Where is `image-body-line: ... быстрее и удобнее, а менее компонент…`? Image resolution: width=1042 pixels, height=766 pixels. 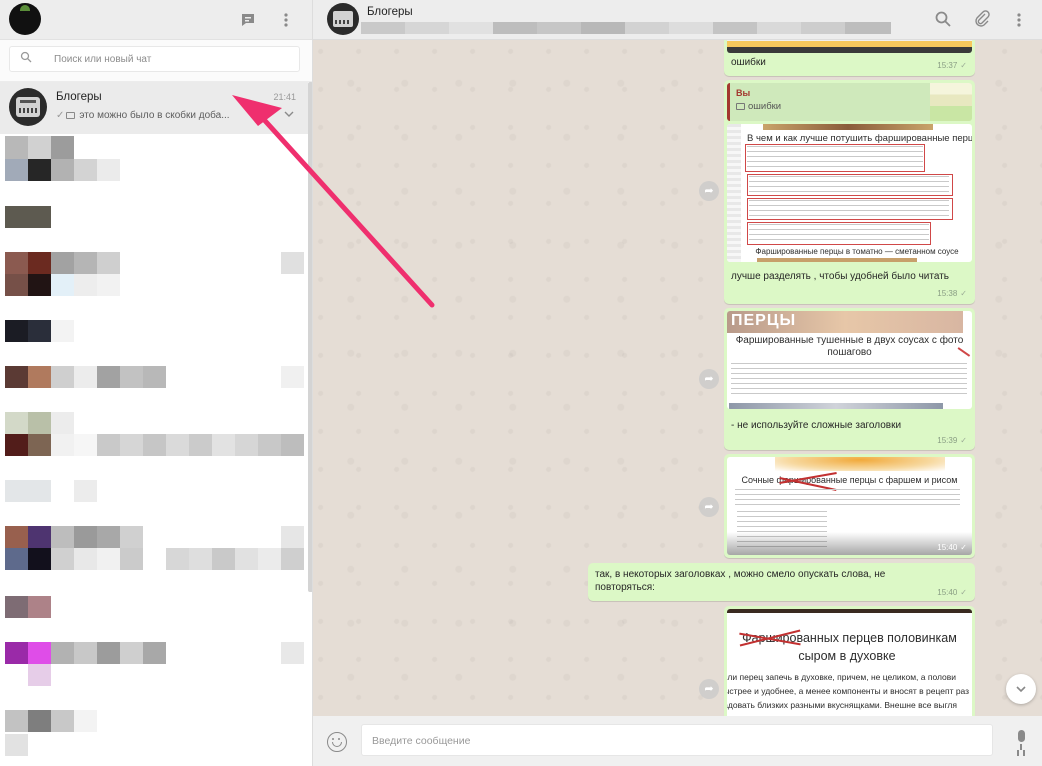 image-body-line: ... быстрее и удобнее, а менее компонент… is located at coordinates (848, 691).